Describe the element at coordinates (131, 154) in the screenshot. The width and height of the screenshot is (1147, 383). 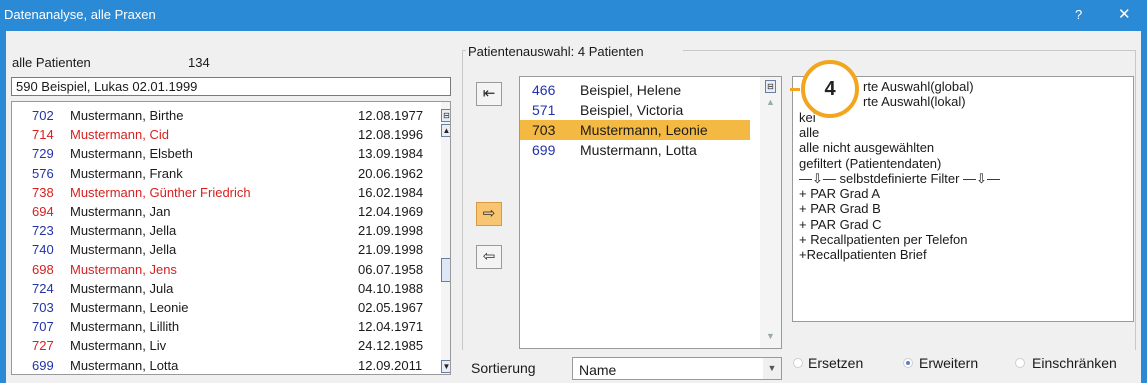
I see `patient-name: Mustermann, Elsbeth` at that location.